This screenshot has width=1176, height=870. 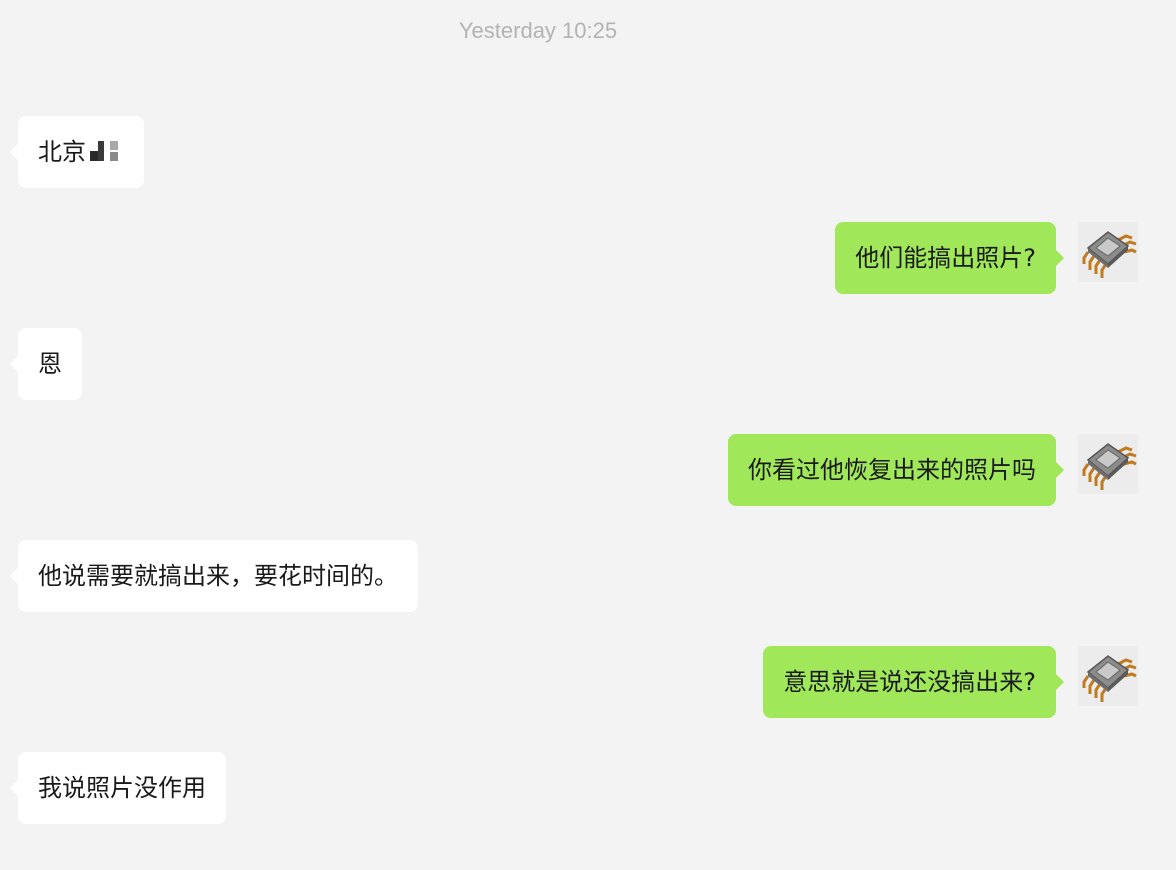 I want to click on message-text: 他们能搞出照片?, so click(x=945, y=258).